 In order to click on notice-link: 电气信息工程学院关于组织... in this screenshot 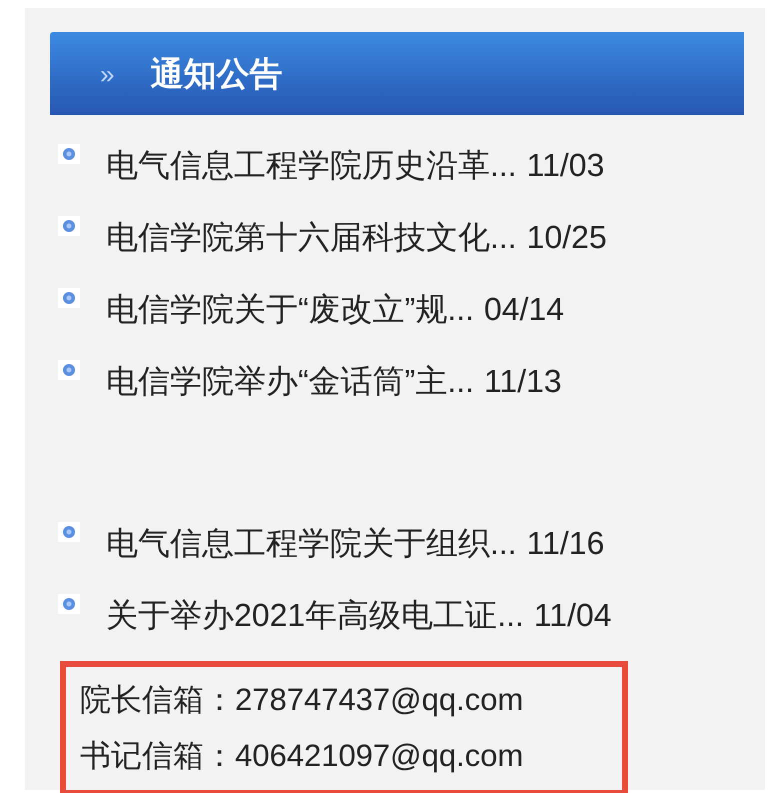, I will do `click(311, 543)`.